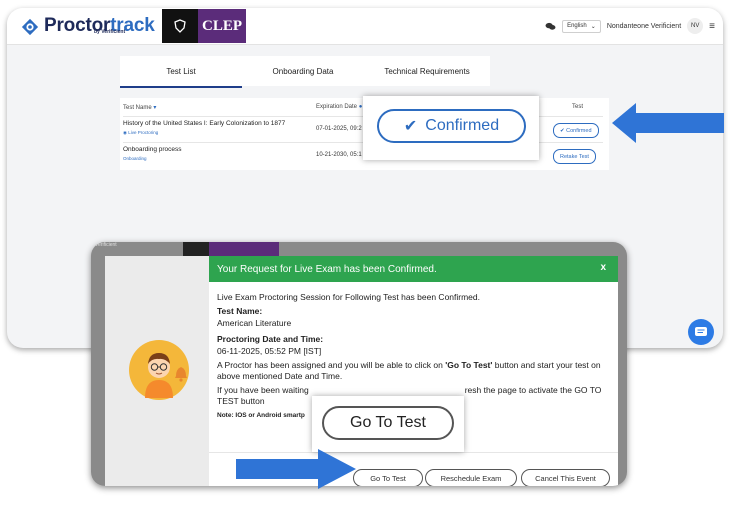  Describe the element at coordinates (106, 245) in the screenshot. I see `peek-brand-sub: Verificient` at that location.